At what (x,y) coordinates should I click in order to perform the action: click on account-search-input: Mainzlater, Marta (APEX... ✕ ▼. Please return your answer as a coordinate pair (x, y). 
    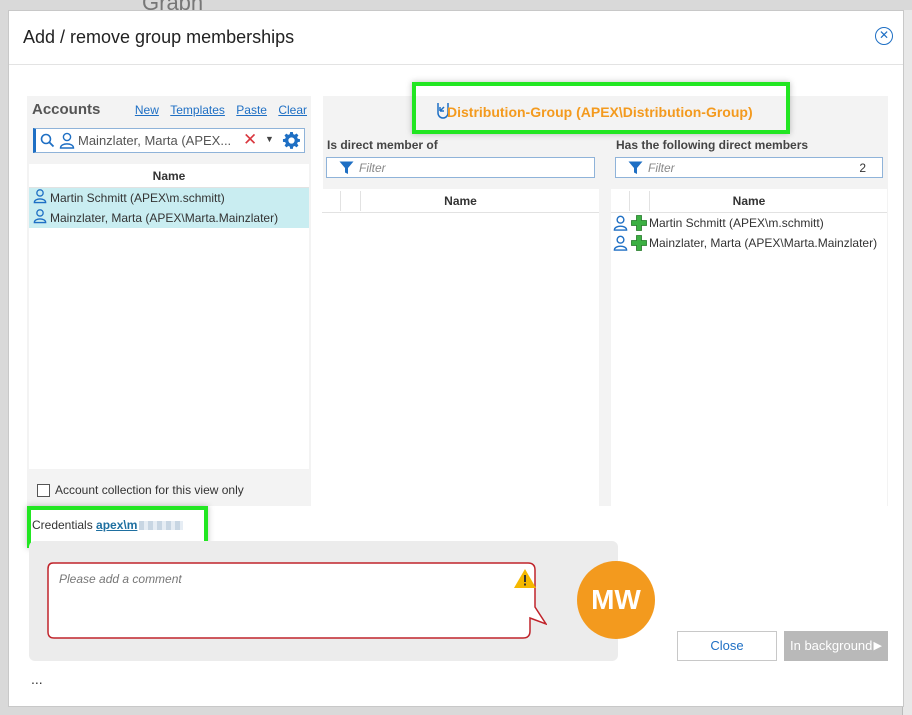
    Looking at the image, I should click on (169, 140).